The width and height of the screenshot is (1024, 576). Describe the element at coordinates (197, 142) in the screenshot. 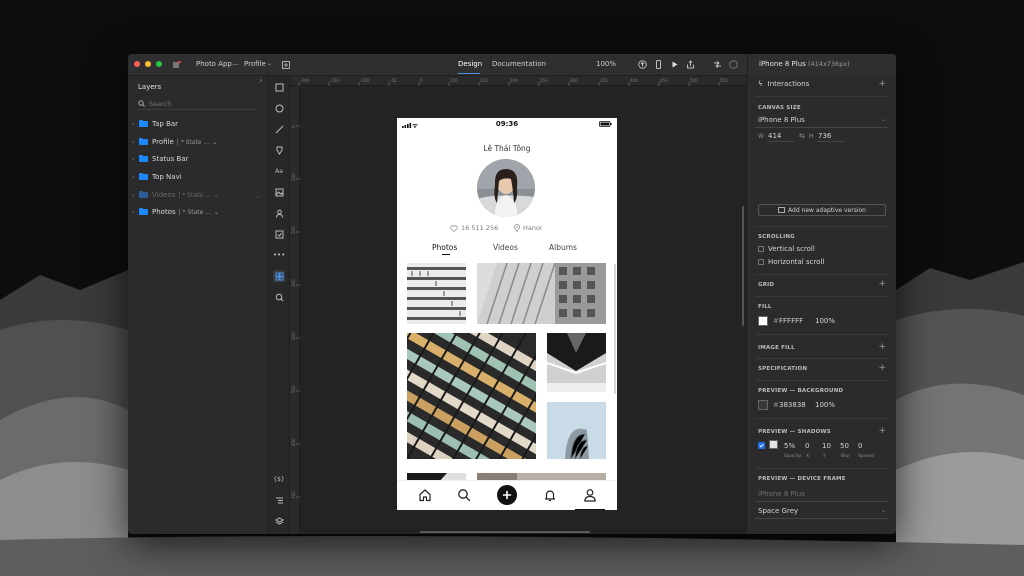

I see `layer-profile: › Profile | * State ... ⌄` at that location.